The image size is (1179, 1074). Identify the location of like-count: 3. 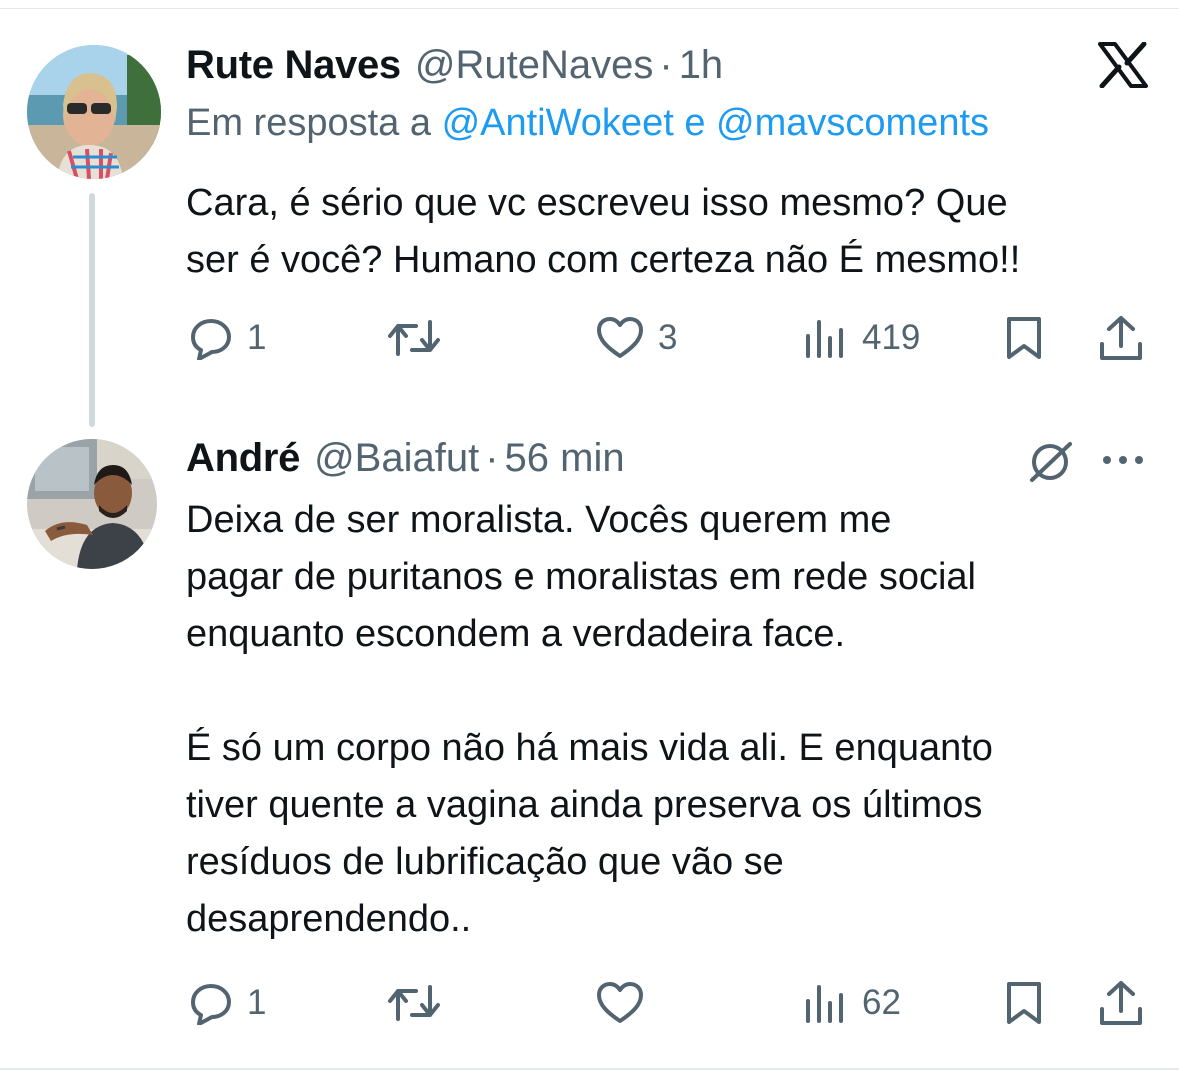
(668, 337).